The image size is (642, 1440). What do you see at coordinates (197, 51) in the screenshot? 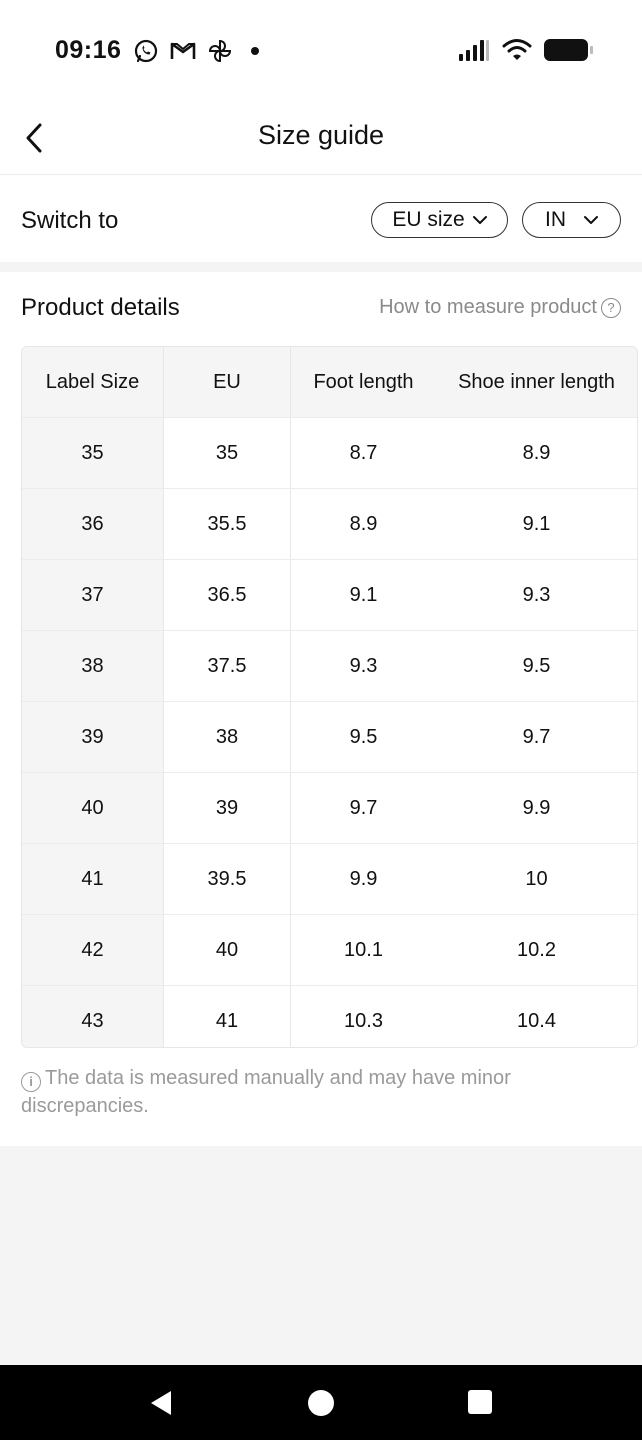
I see `notification-icons` at bounding box center [197, 51].